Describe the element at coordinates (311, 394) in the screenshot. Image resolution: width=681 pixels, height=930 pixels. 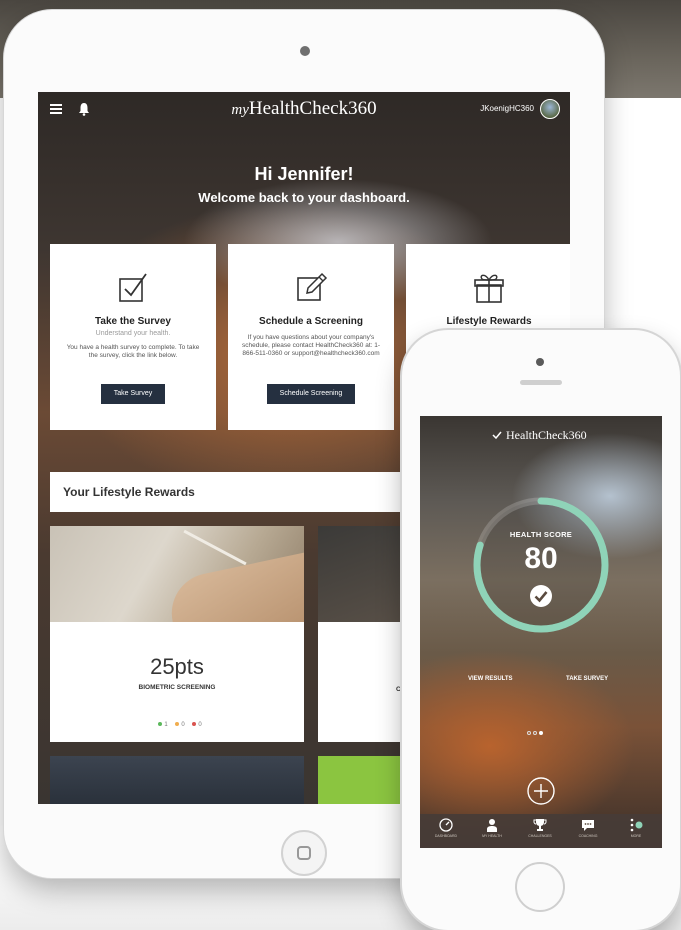
I see `schedule-screening-button: Schedule Screening` at that location.